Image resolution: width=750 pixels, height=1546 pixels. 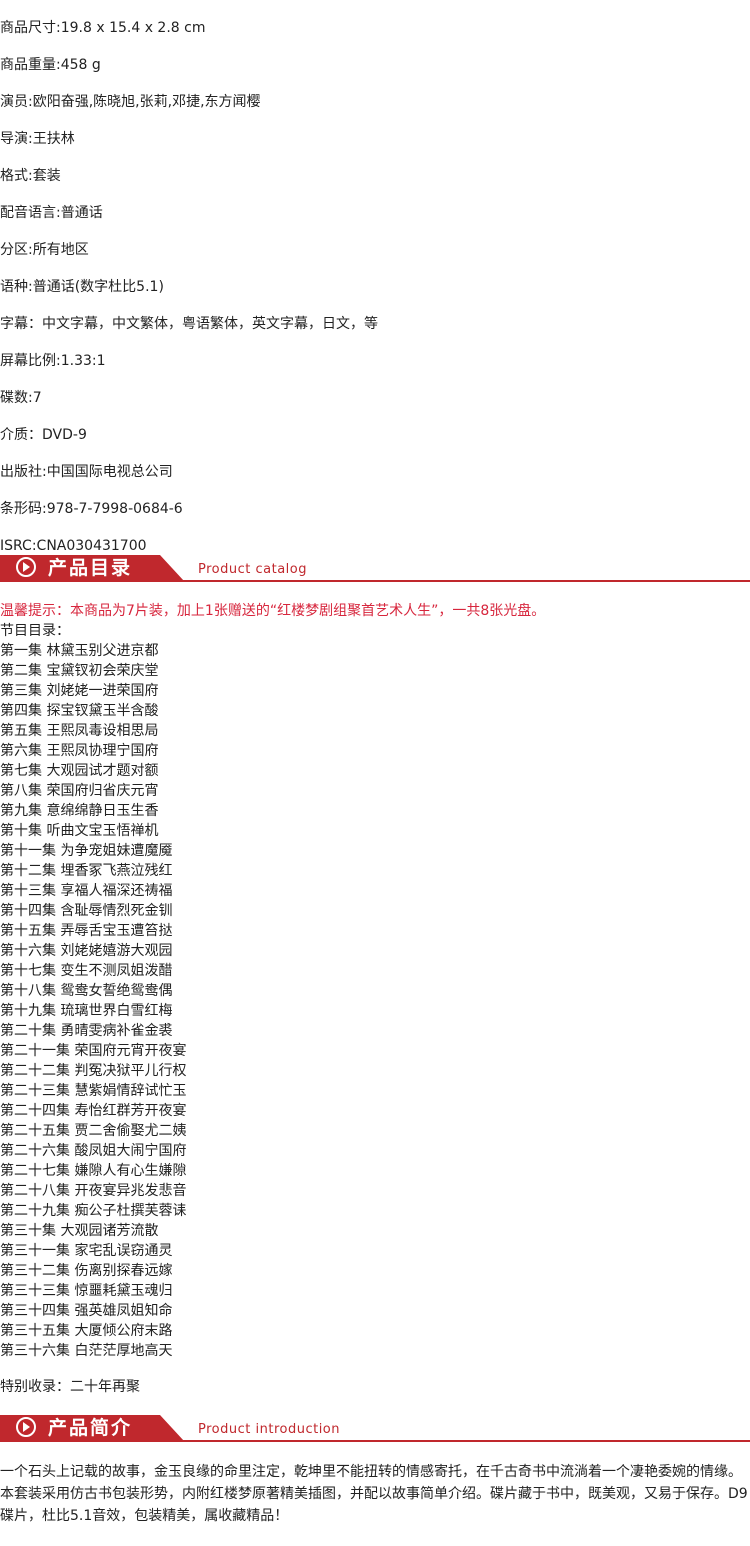 What do you see at coordinates (93, 1071) in the screenshot?
I see `episode-item: 第二十二集 判冤决狱平儿行权` at bounding box center [93, 1071].